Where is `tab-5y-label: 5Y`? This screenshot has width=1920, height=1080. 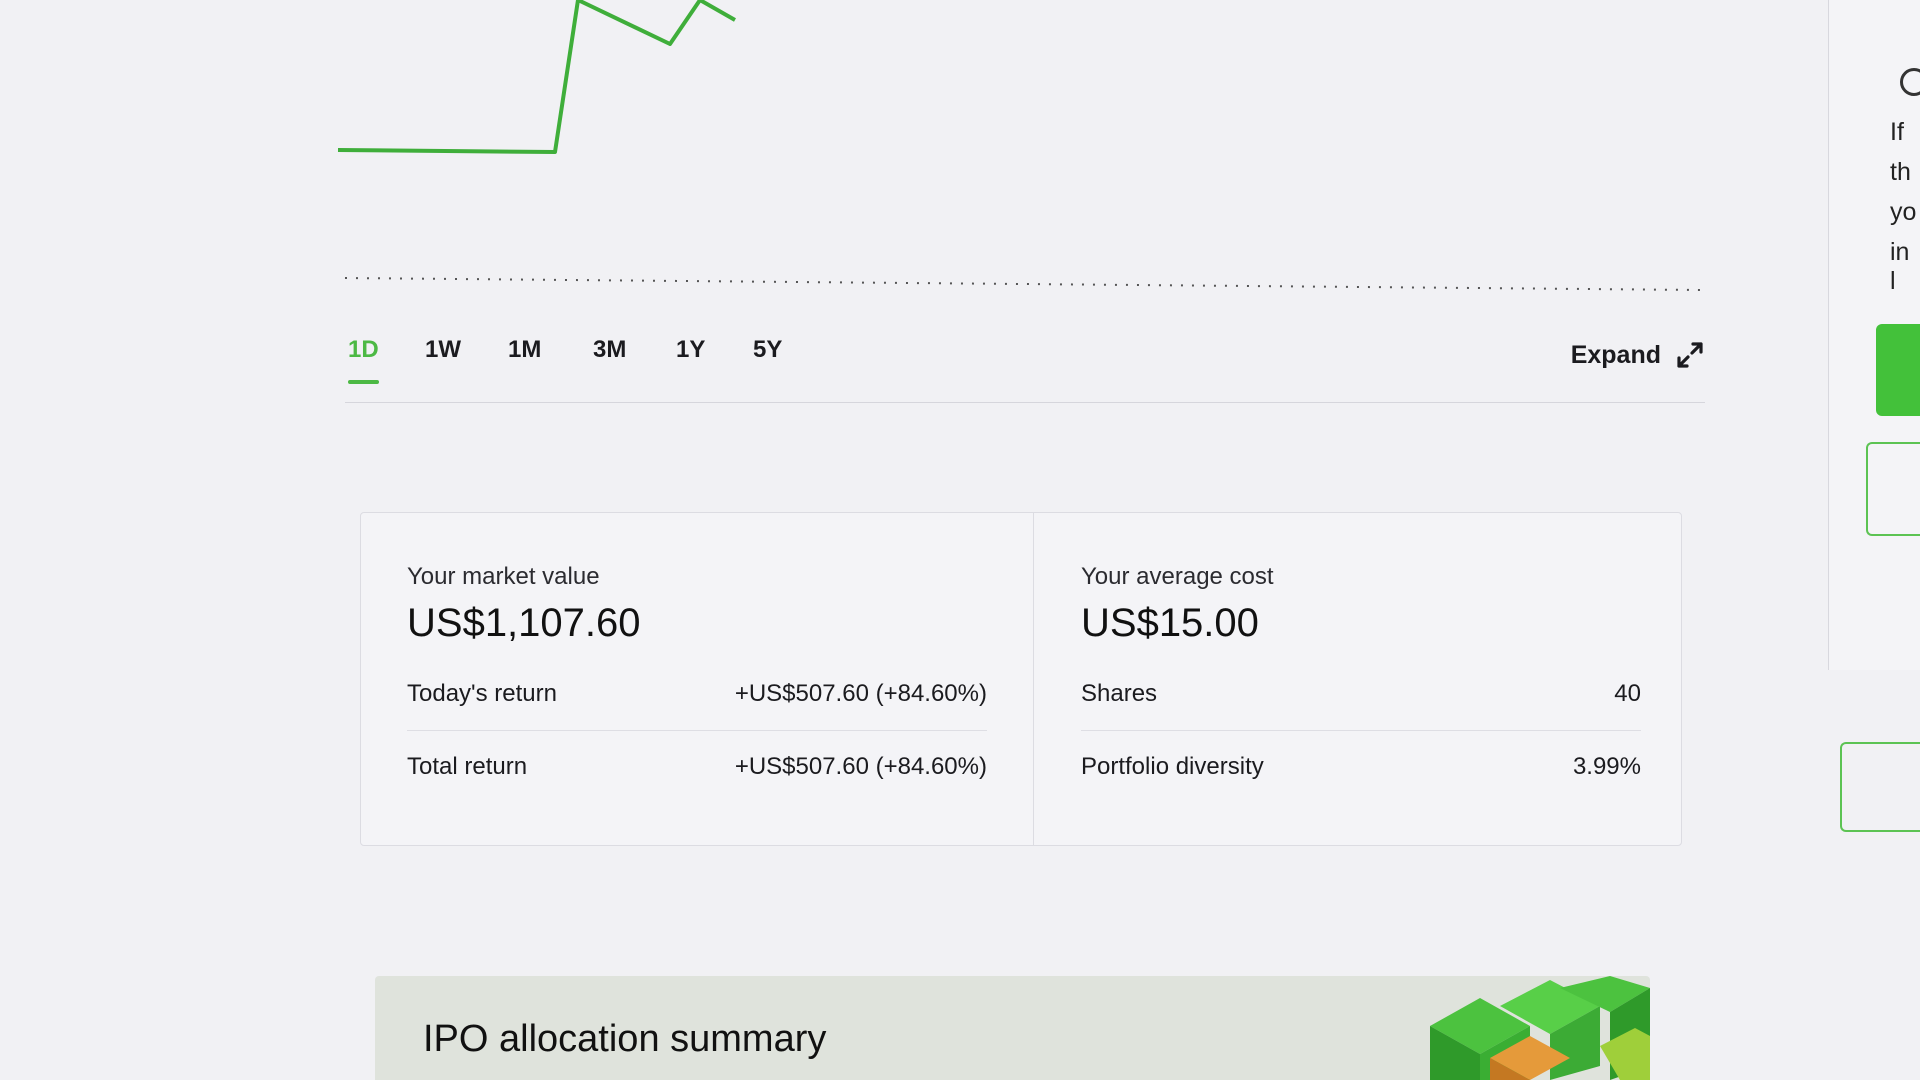
tab-5y-label: 5Y is located at coordinates (768, 349).